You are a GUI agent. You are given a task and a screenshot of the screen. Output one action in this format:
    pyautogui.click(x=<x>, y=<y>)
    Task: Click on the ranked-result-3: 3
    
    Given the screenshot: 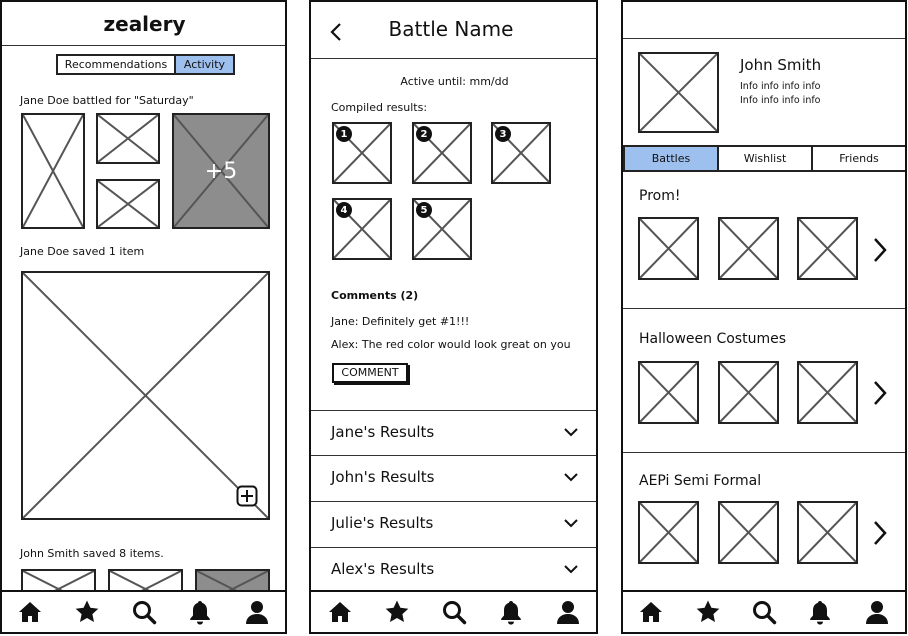 What is the action you would take?
    pyautogui.click(x=521, y=153)
    